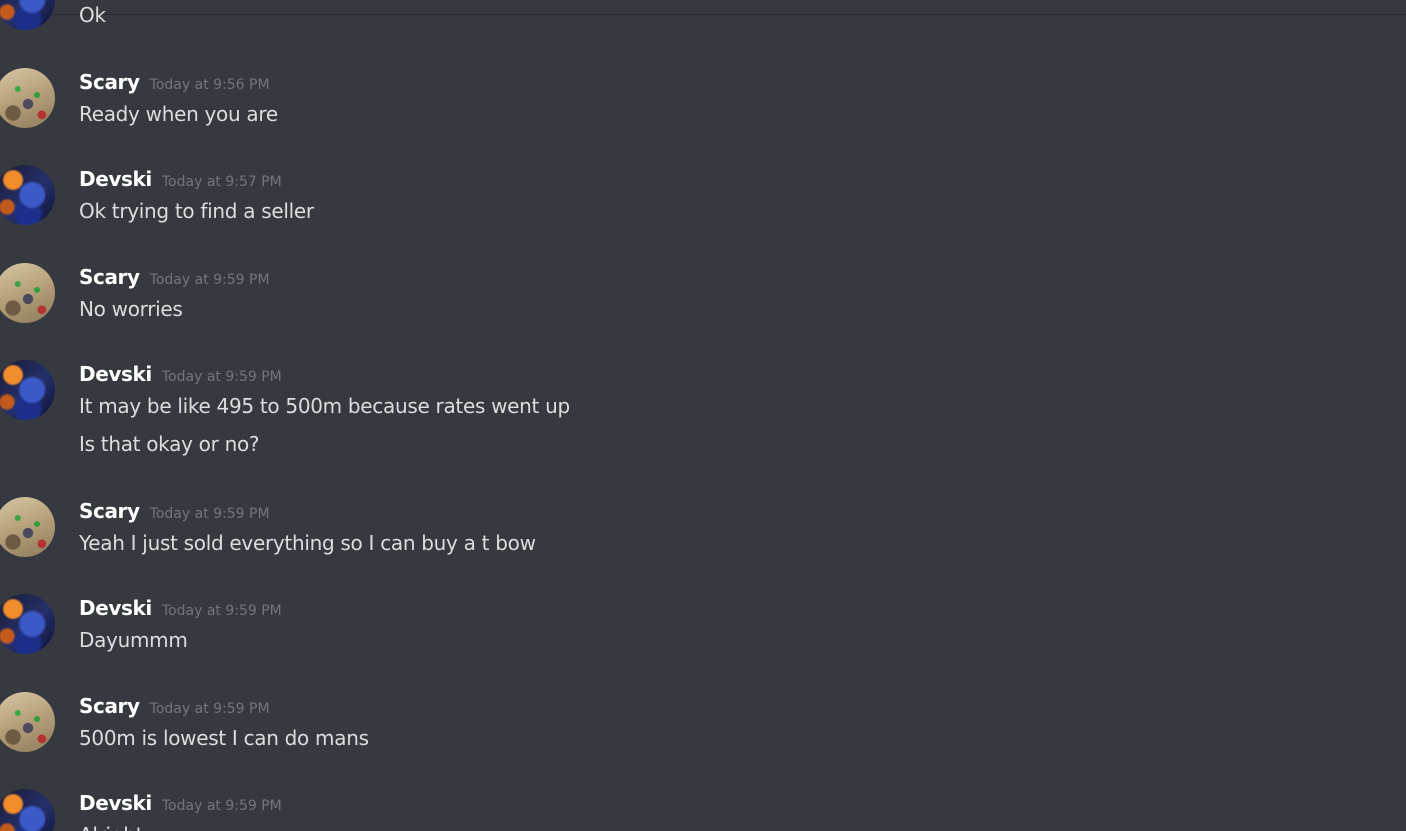 The width and height of the screenshot is (1406, 831). Describe the element at coordinates (133, 640) in the screenshot. I see `message-text: Dayummm` at that location.